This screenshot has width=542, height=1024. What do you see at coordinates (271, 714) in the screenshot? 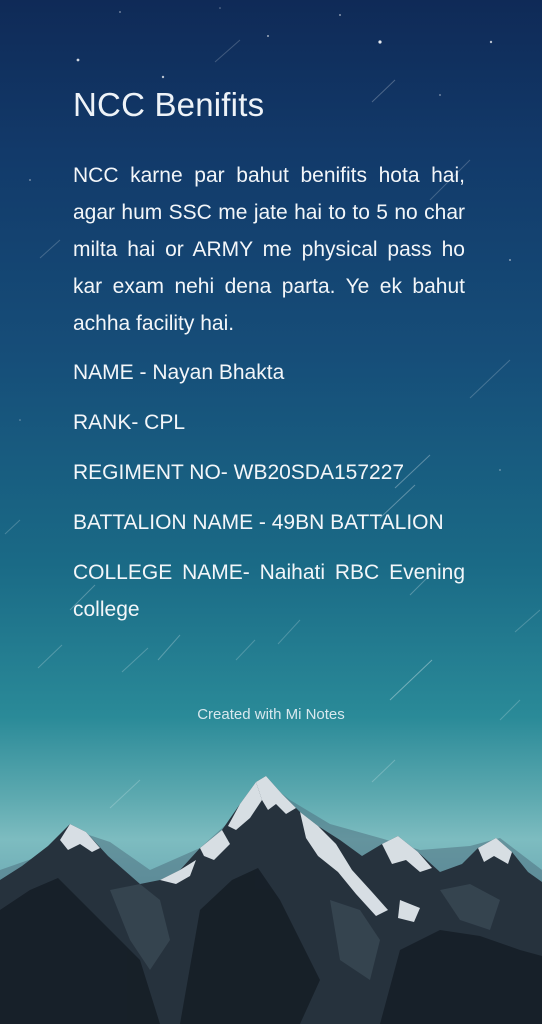
I see `created-with-watermark: Created with Mi Notes` at bounding box center [271, 714].